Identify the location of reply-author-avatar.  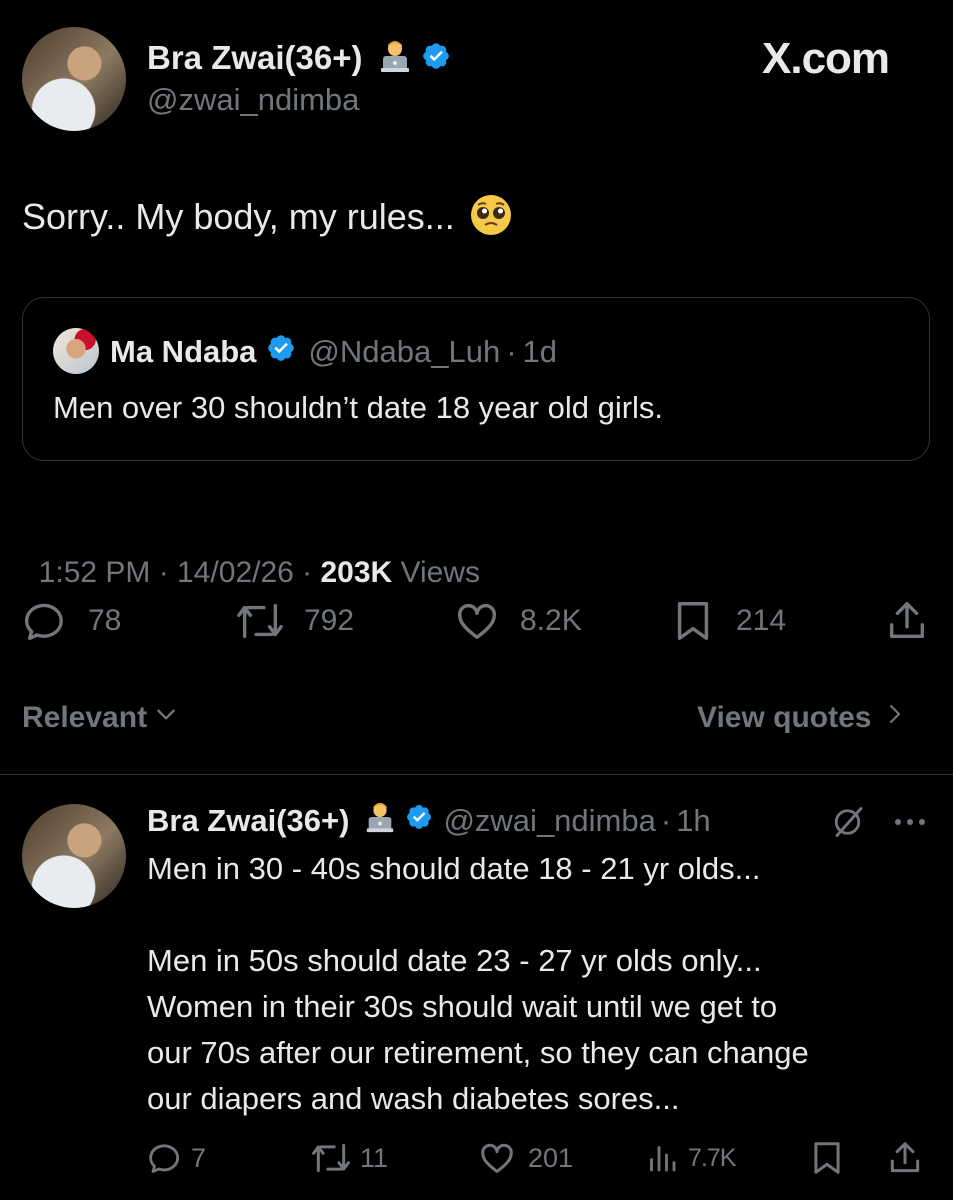
(74, 856).